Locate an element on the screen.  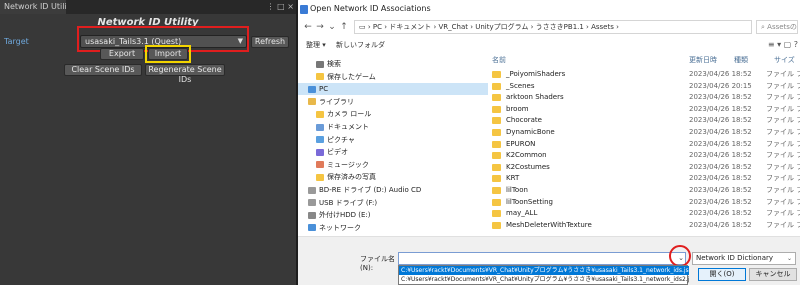
file-row: may_ALL 2023/04/26 18:52 ファイル フォルダー is located at coordinates (644, 213).